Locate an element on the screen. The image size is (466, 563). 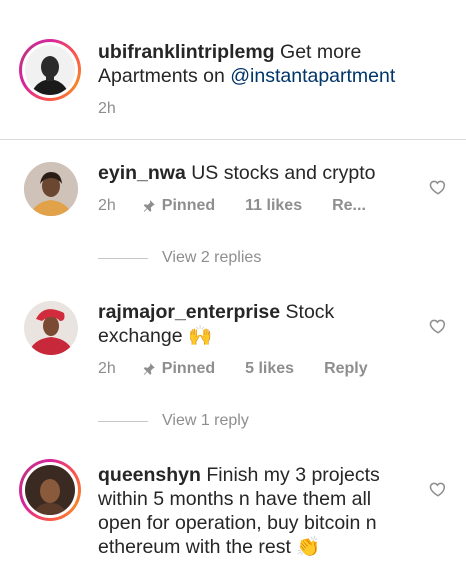
caption-avatar-story-ring is located at coordinates (50, 70).